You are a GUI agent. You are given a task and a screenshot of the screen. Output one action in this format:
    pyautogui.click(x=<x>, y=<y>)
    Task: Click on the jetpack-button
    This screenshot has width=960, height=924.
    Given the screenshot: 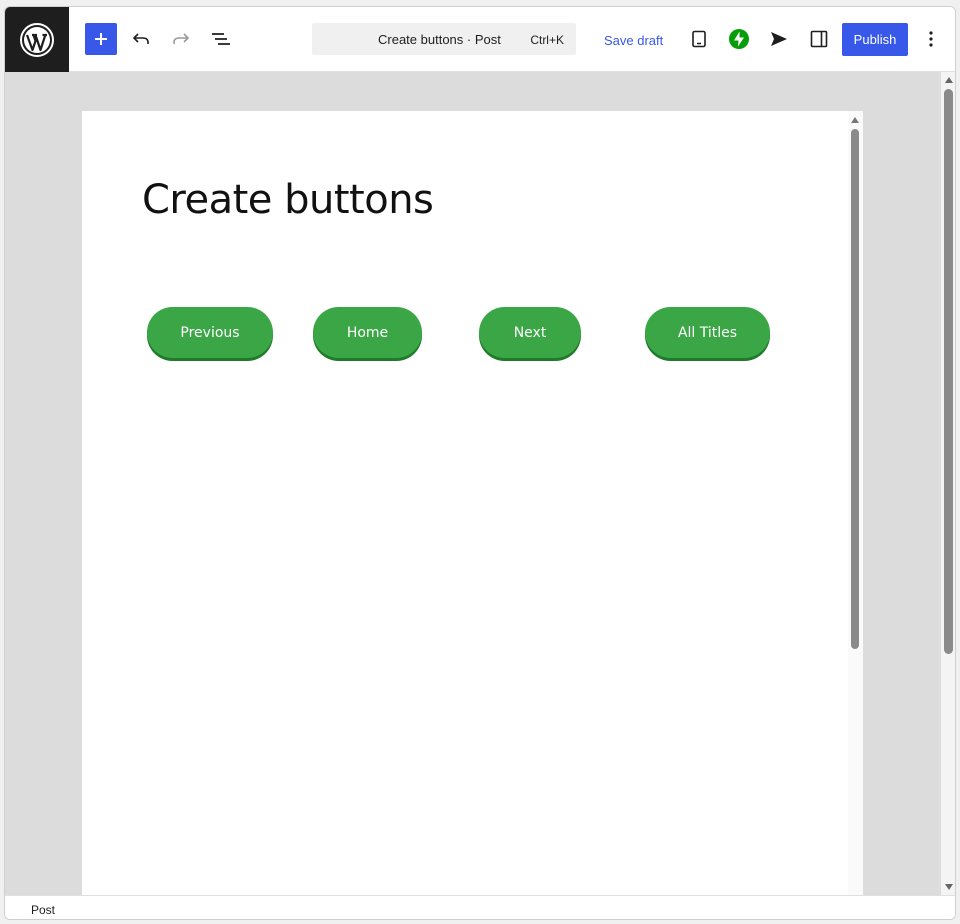 What is the action you would take?
    pyautogui.click(x=739, y=39)
    